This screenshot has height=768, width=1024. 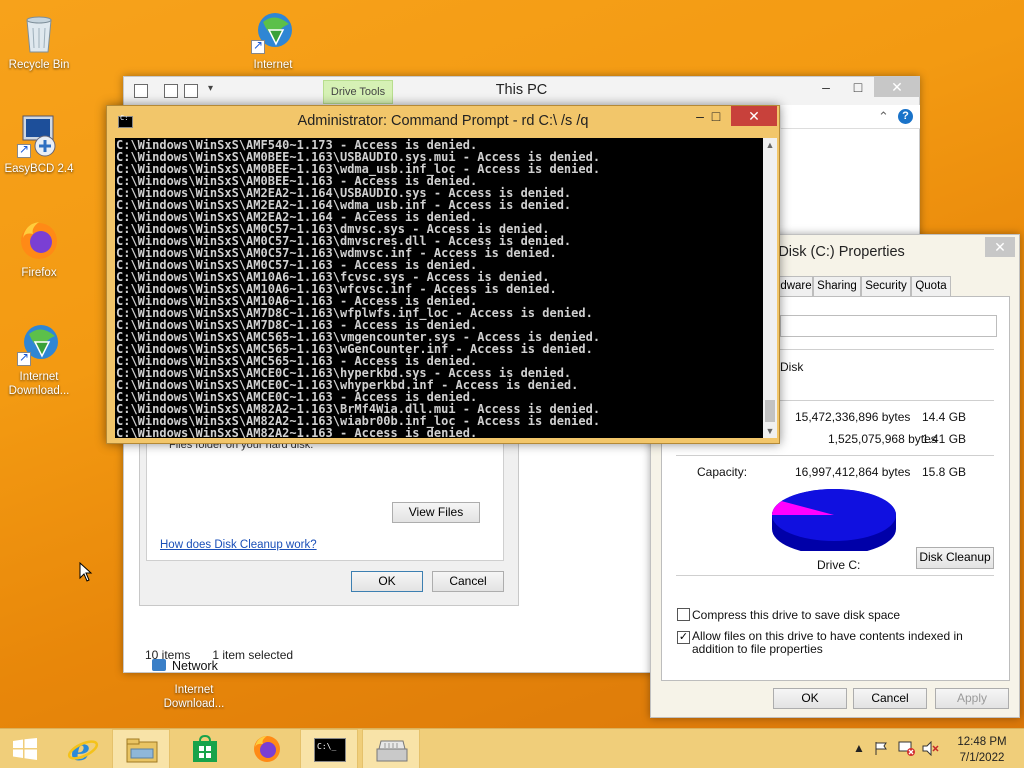 I want to click on dialog-title: al Disk (C:) Properties, so click(x=834, y=252).